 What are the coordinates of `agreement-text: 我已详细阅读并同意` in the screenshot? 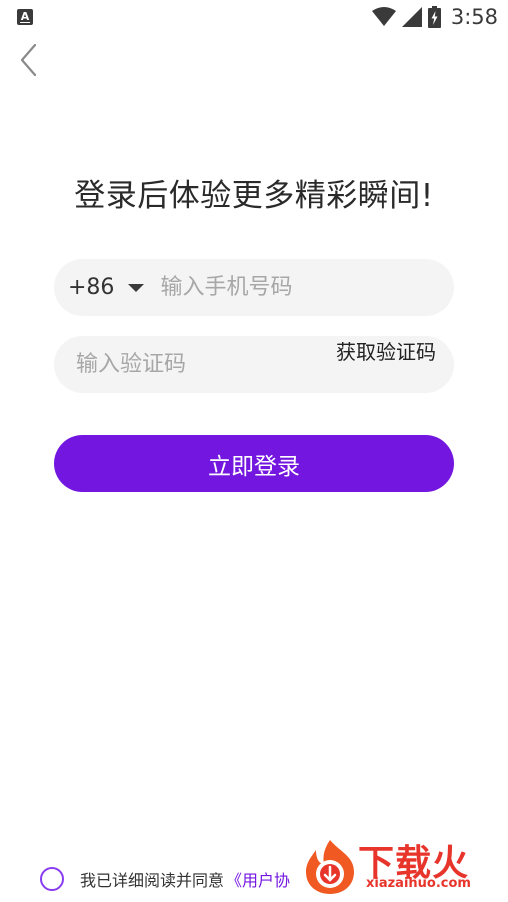 It's located at (152, 880).